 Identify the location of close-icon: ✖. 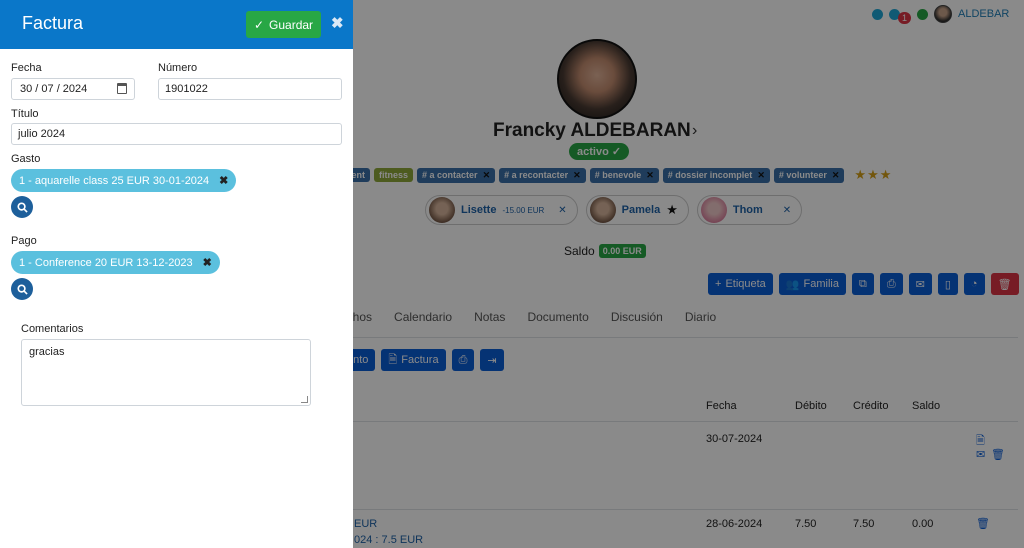
(337, 23).